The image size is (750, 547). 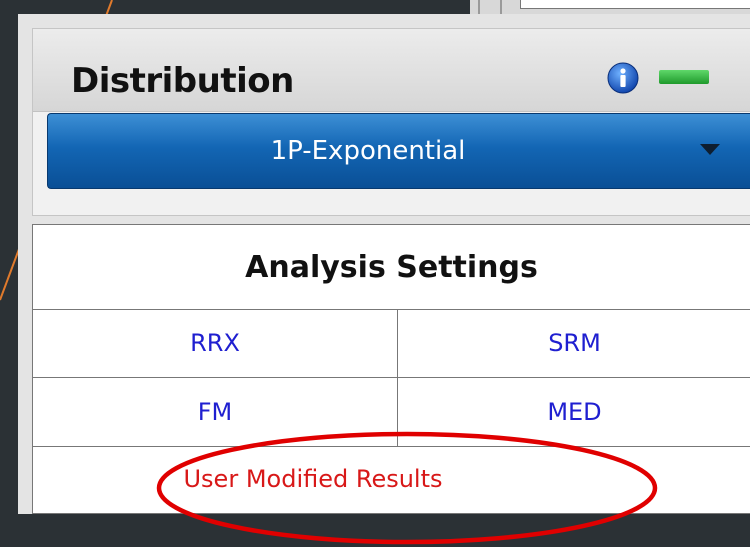 What do you see at coordinates (684, 77) in the screenshot?
I see `minimize-icon` at bounding box center [684, 77].